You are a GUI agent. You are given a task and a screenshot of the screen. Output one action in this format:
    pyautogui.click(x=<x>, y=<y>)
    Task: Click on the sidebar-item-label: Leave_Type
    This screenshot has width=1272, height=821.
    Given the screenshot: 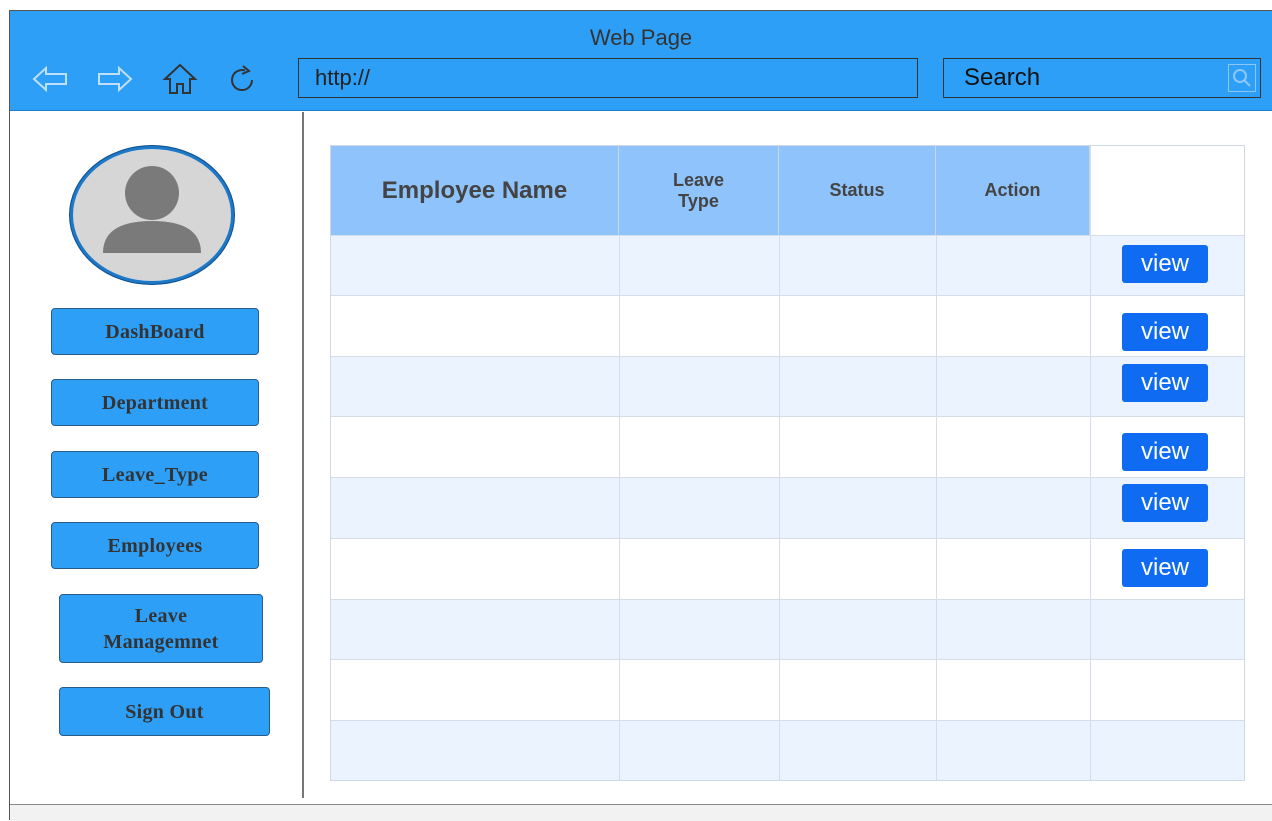 What is the action you would take?
    pyautogui.click(x=155, y=474)
    